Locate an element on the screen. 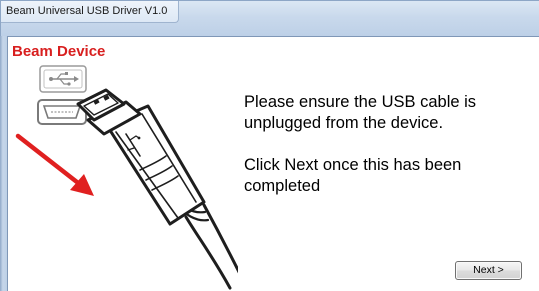 The width and height of the screenshot is (539, 291). title-tab: Beam Universal USB Driver V1.0 is located at coordinates (90, 12).